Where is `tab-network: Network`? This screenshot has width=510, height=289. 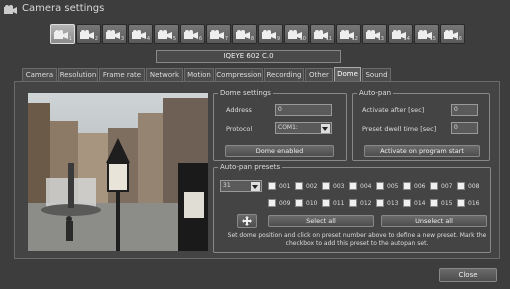 tab-network: Network is located at coordinates (164, 74).